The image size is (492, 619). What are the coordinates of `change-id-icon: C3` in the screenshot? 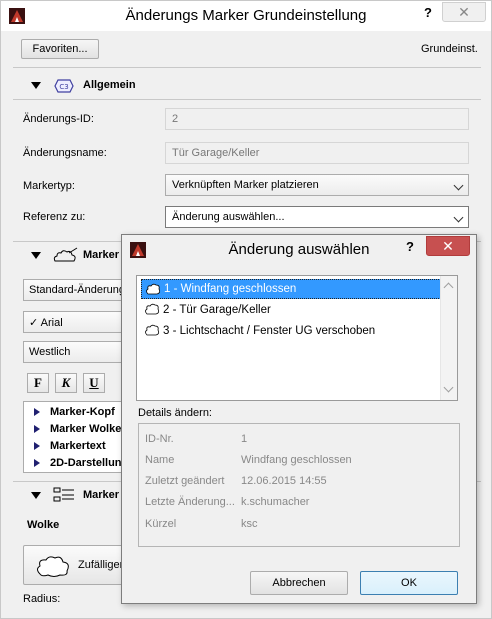 It's located at (63, 86).